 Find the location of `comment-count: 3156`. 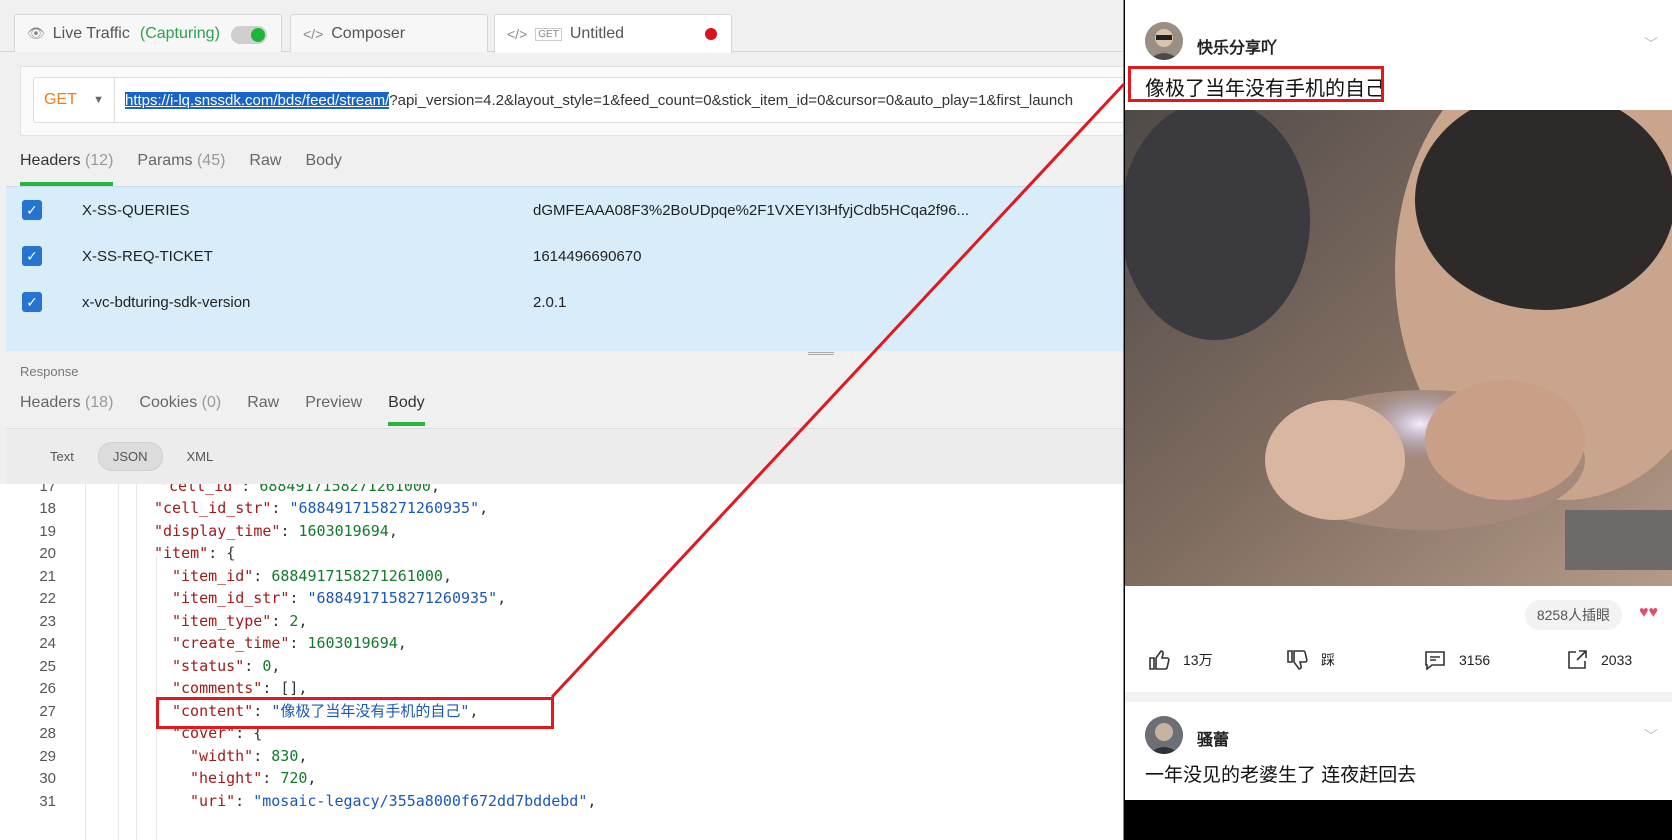

comment-count: 3156 is located at coordinates (1475, 660).